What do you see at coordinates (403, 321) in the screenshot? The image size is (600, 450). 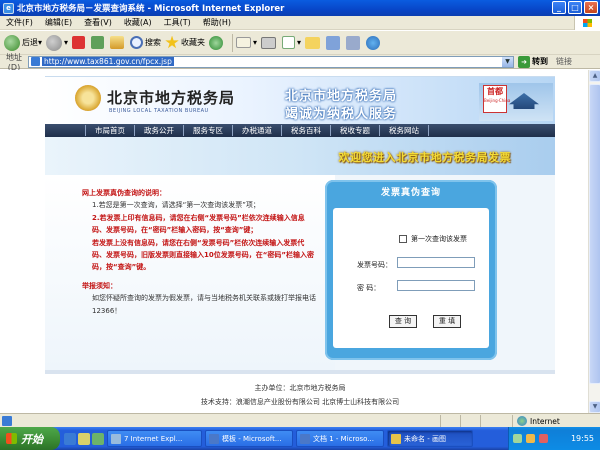 I see `query-button: 查 询` at bounding box center [403, 321].